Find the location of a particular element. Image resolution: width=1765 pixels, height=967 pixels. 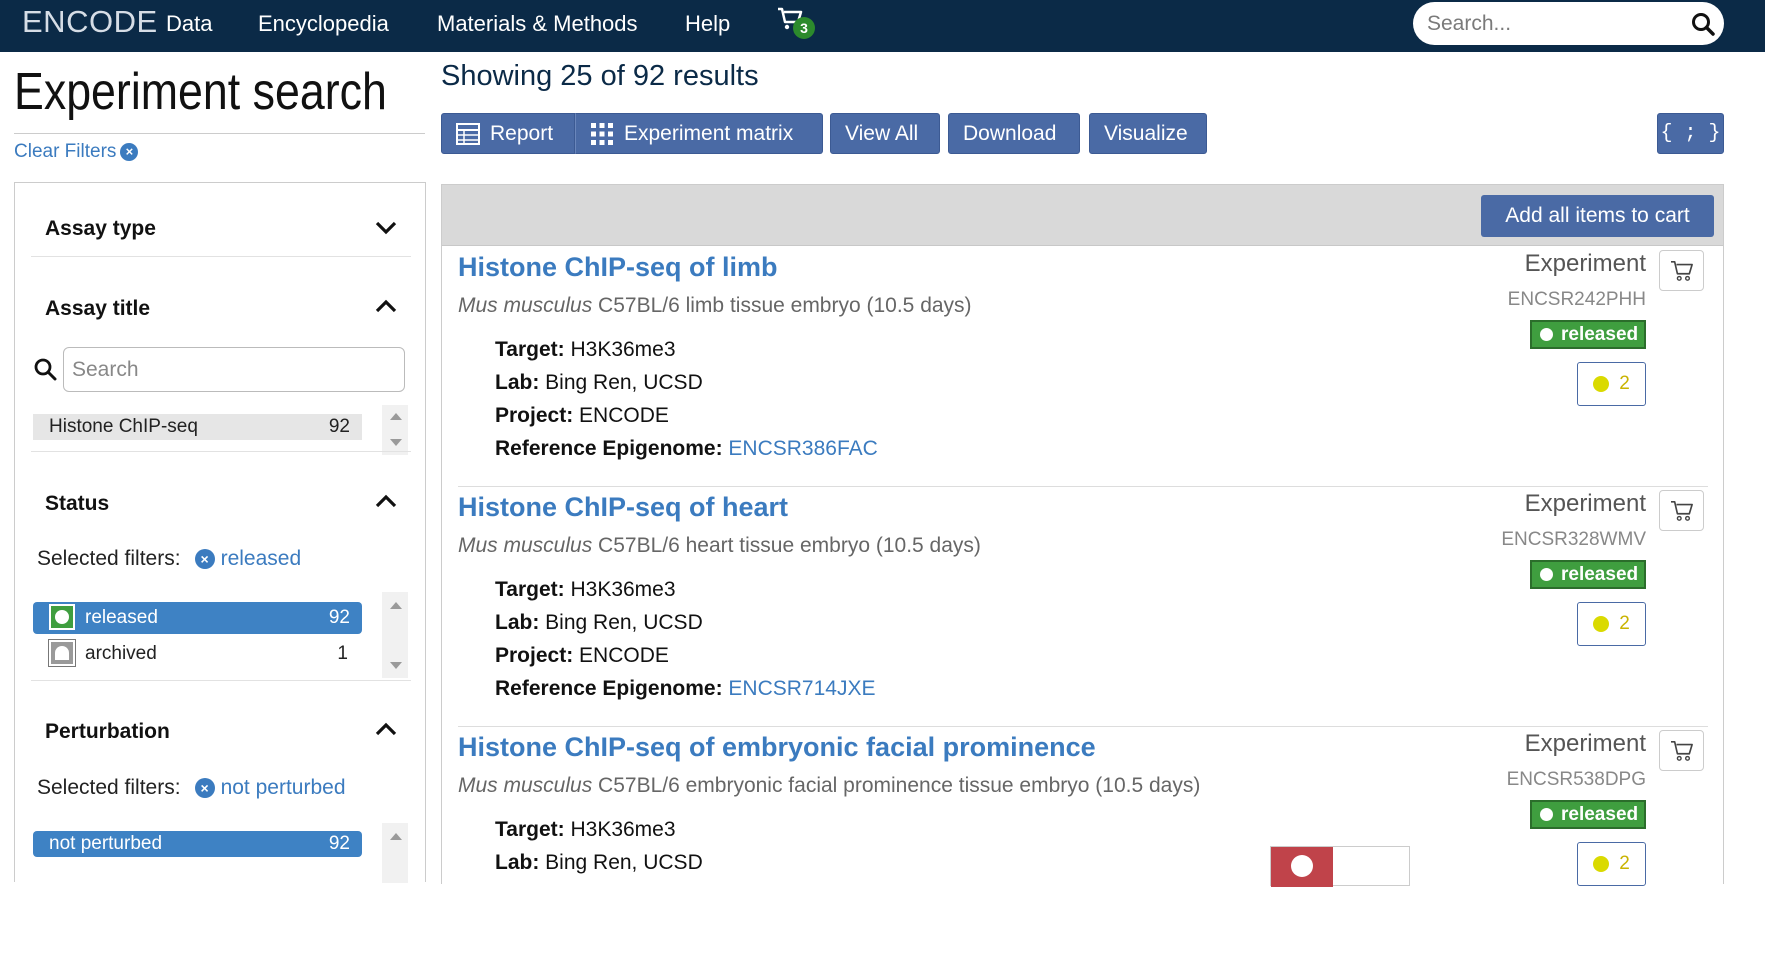

brand-logo: ENCODE is located at coordinates (90, 22).